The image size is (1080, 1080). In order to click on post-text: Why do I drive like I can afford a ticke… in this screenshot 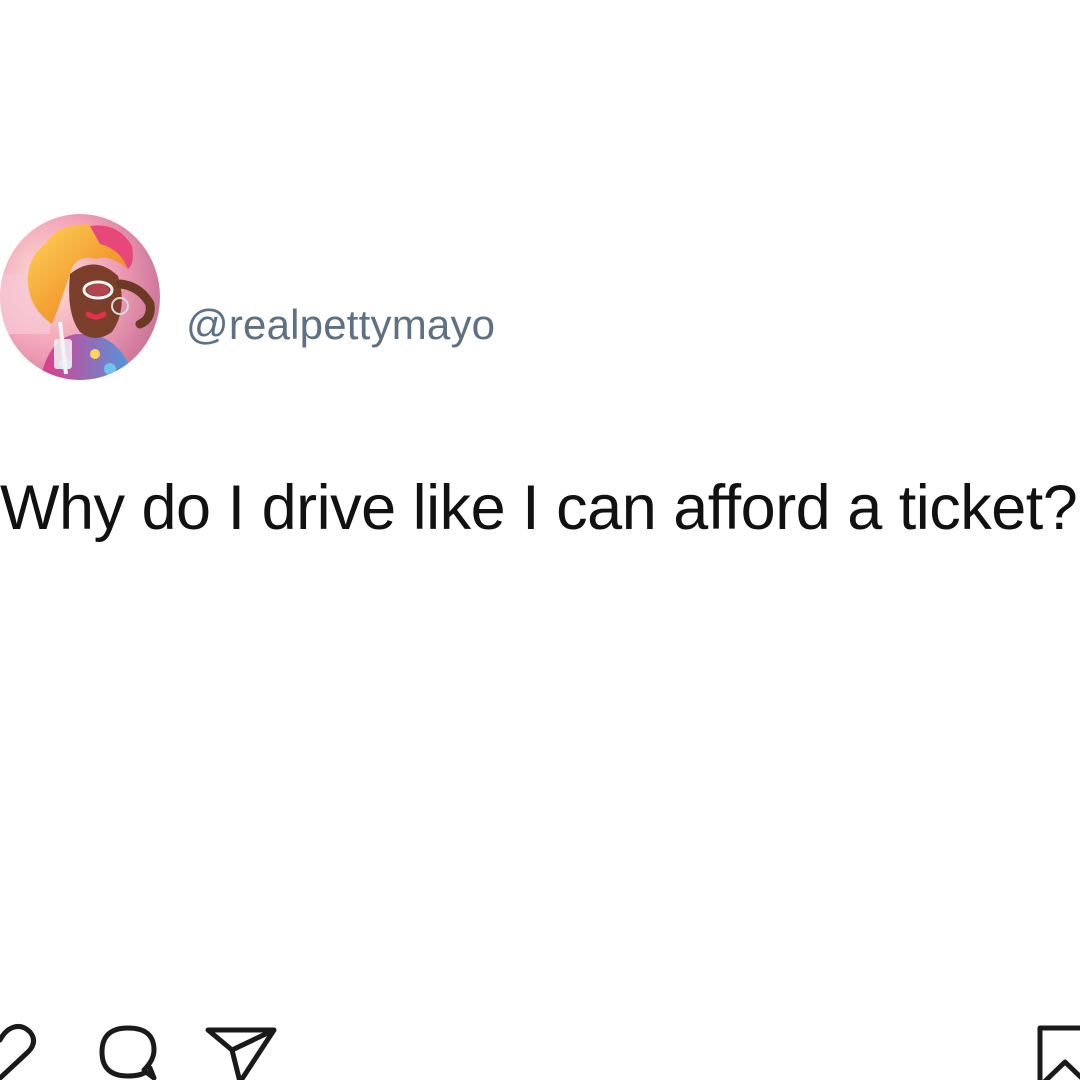, I will do `click(539, 508)`.